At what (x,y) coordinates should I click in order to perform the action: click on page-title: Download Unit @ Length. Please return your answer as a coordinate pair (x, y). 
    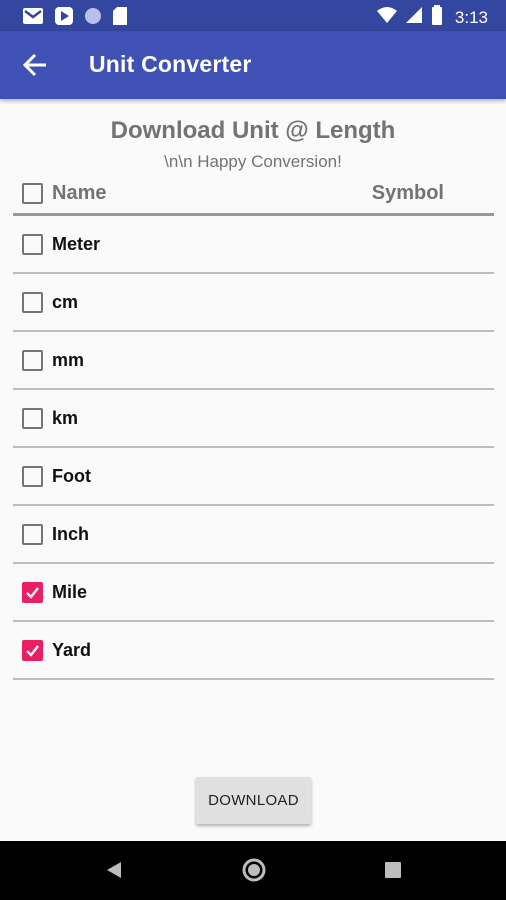
    Looking at the image, I should click on (253, 130).